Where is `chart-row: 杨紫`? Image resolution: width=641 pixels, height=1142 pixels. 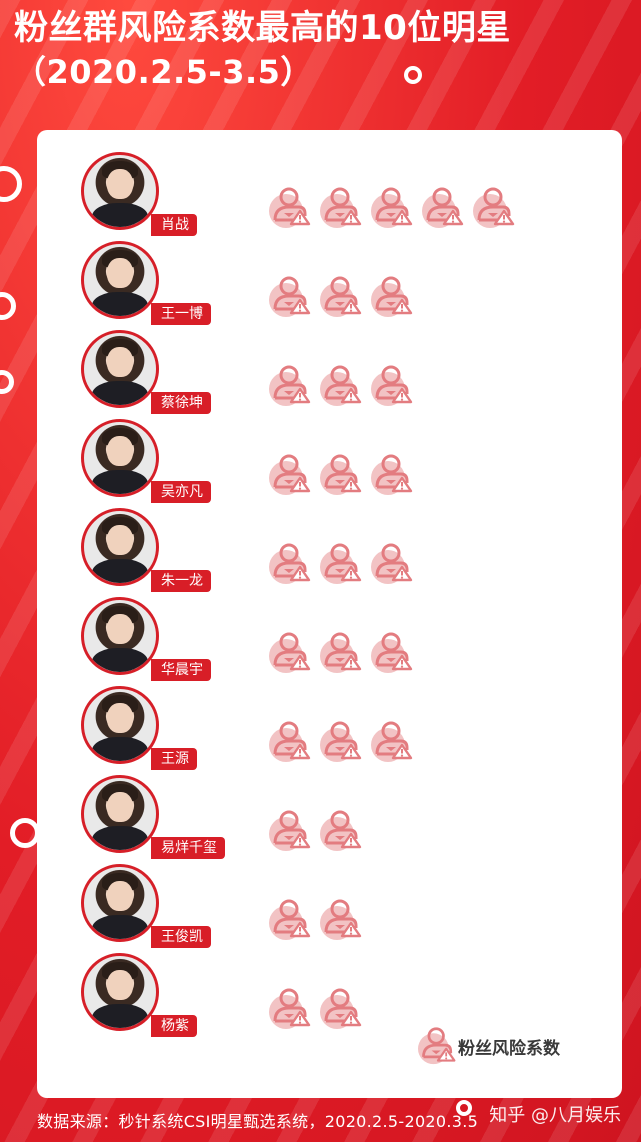
chart-row: 杨紫 is located at coordinates (329, 995).